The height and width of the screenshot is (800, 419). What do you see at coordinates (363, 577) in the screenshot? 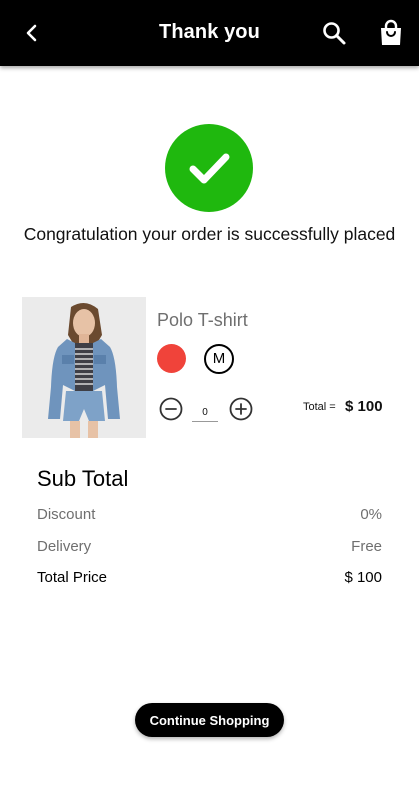
I see `total-price-value: $ 100` at bounding box center [363, 577].